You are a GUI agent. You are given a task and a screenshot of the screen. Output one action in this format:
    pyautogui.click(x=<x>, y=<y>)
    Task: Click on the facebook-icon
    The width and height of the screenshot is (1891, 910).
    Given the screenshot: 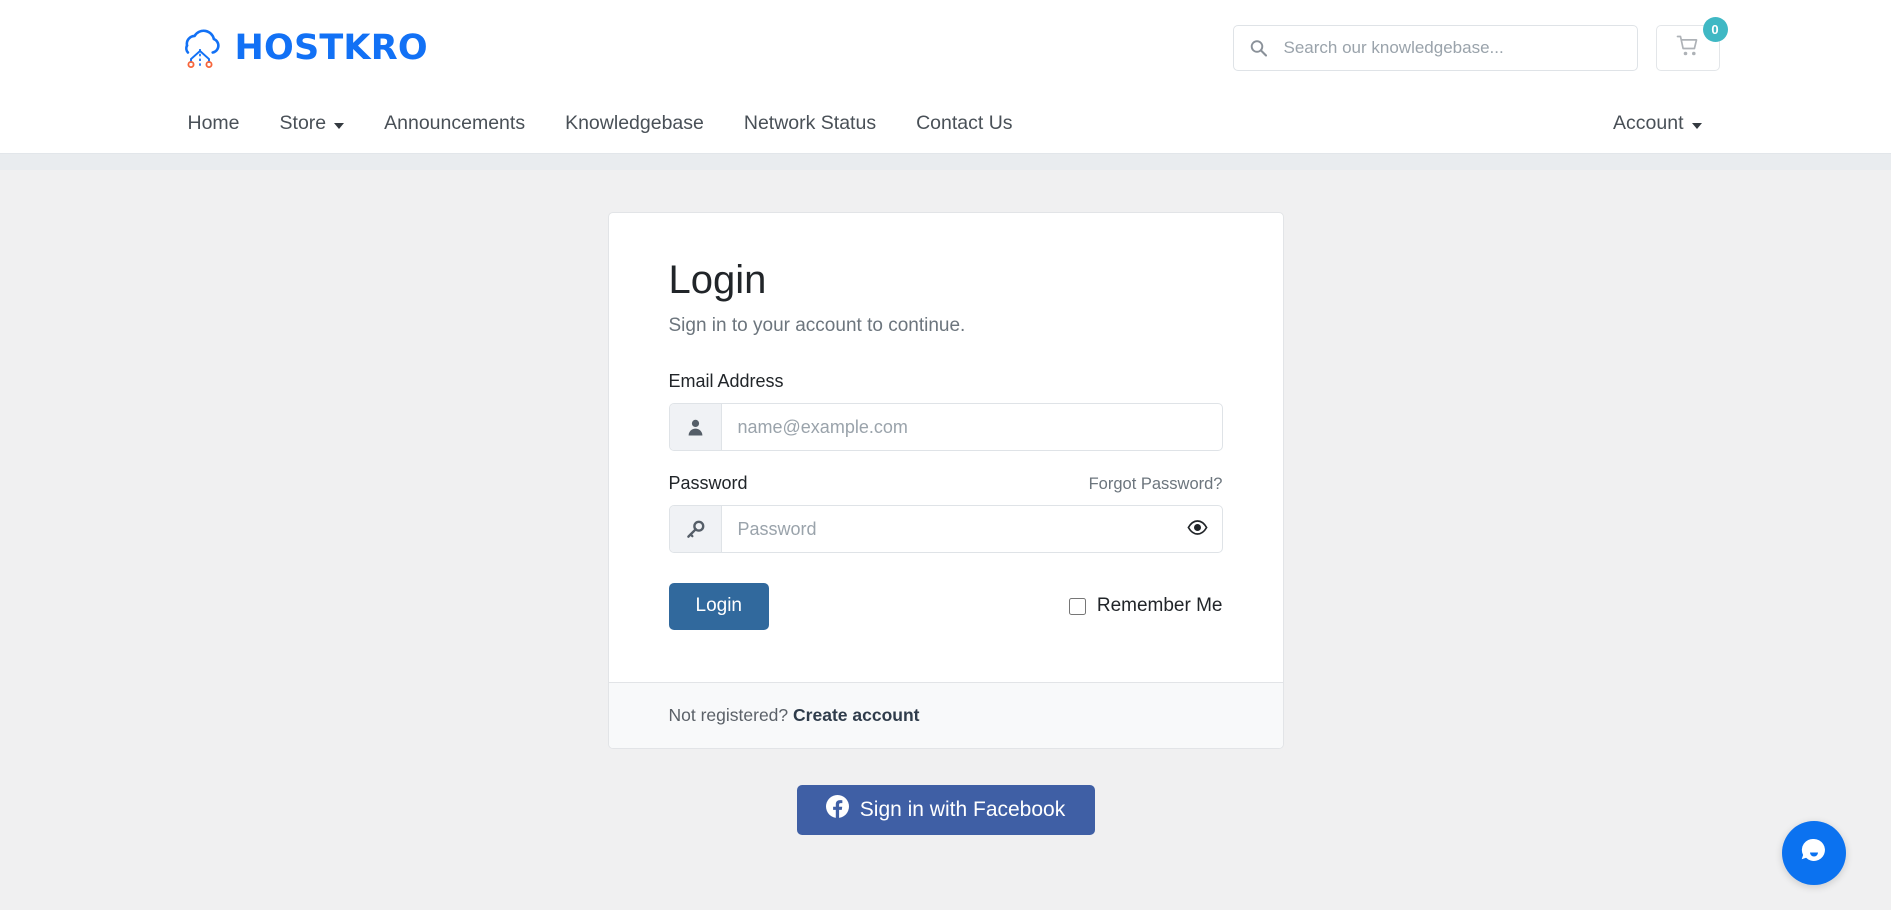 What is the action you would take?
    pyautogui.click(x=837, y=809)
    